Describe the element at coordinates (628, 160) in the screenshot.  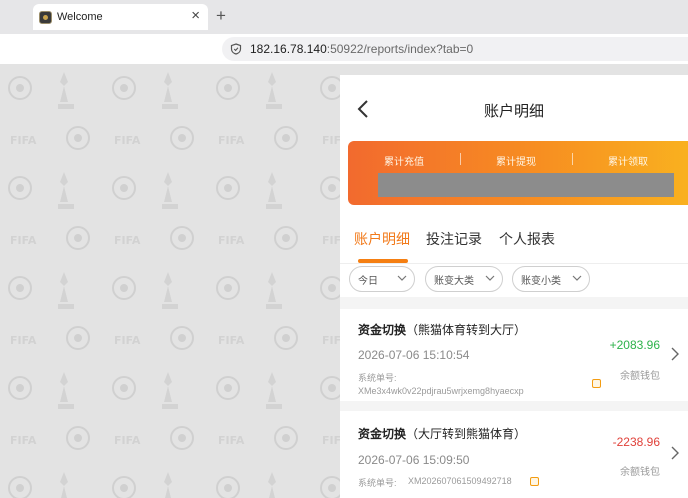
I see `total-claim-label: 累计领取` at that location.